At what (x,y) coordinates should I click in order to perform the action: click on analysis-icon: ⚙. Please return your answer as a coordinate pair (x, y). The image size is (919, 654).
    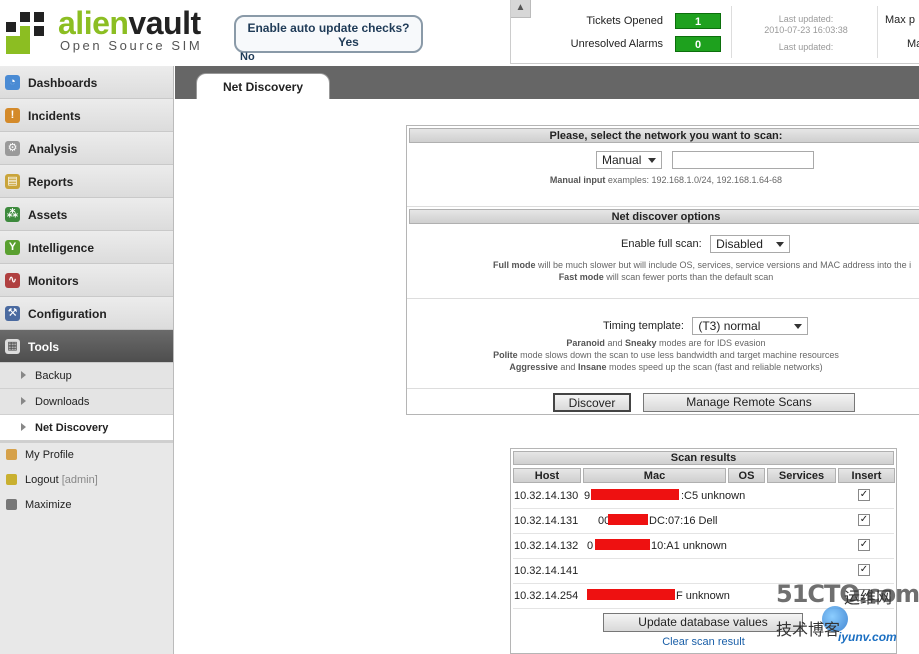
    Looking at the image, I should click on (12, 148).